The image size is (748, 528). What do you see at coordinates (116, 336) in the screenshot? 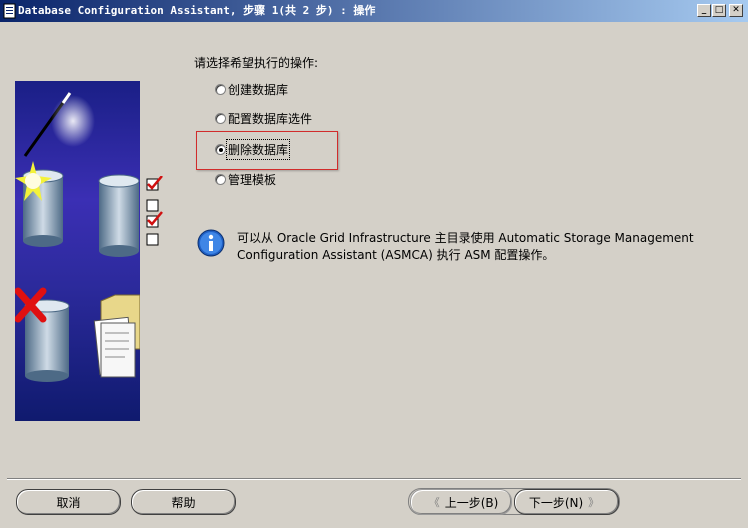
I see `folder-documents-icon` at bounding box center [116, 336].